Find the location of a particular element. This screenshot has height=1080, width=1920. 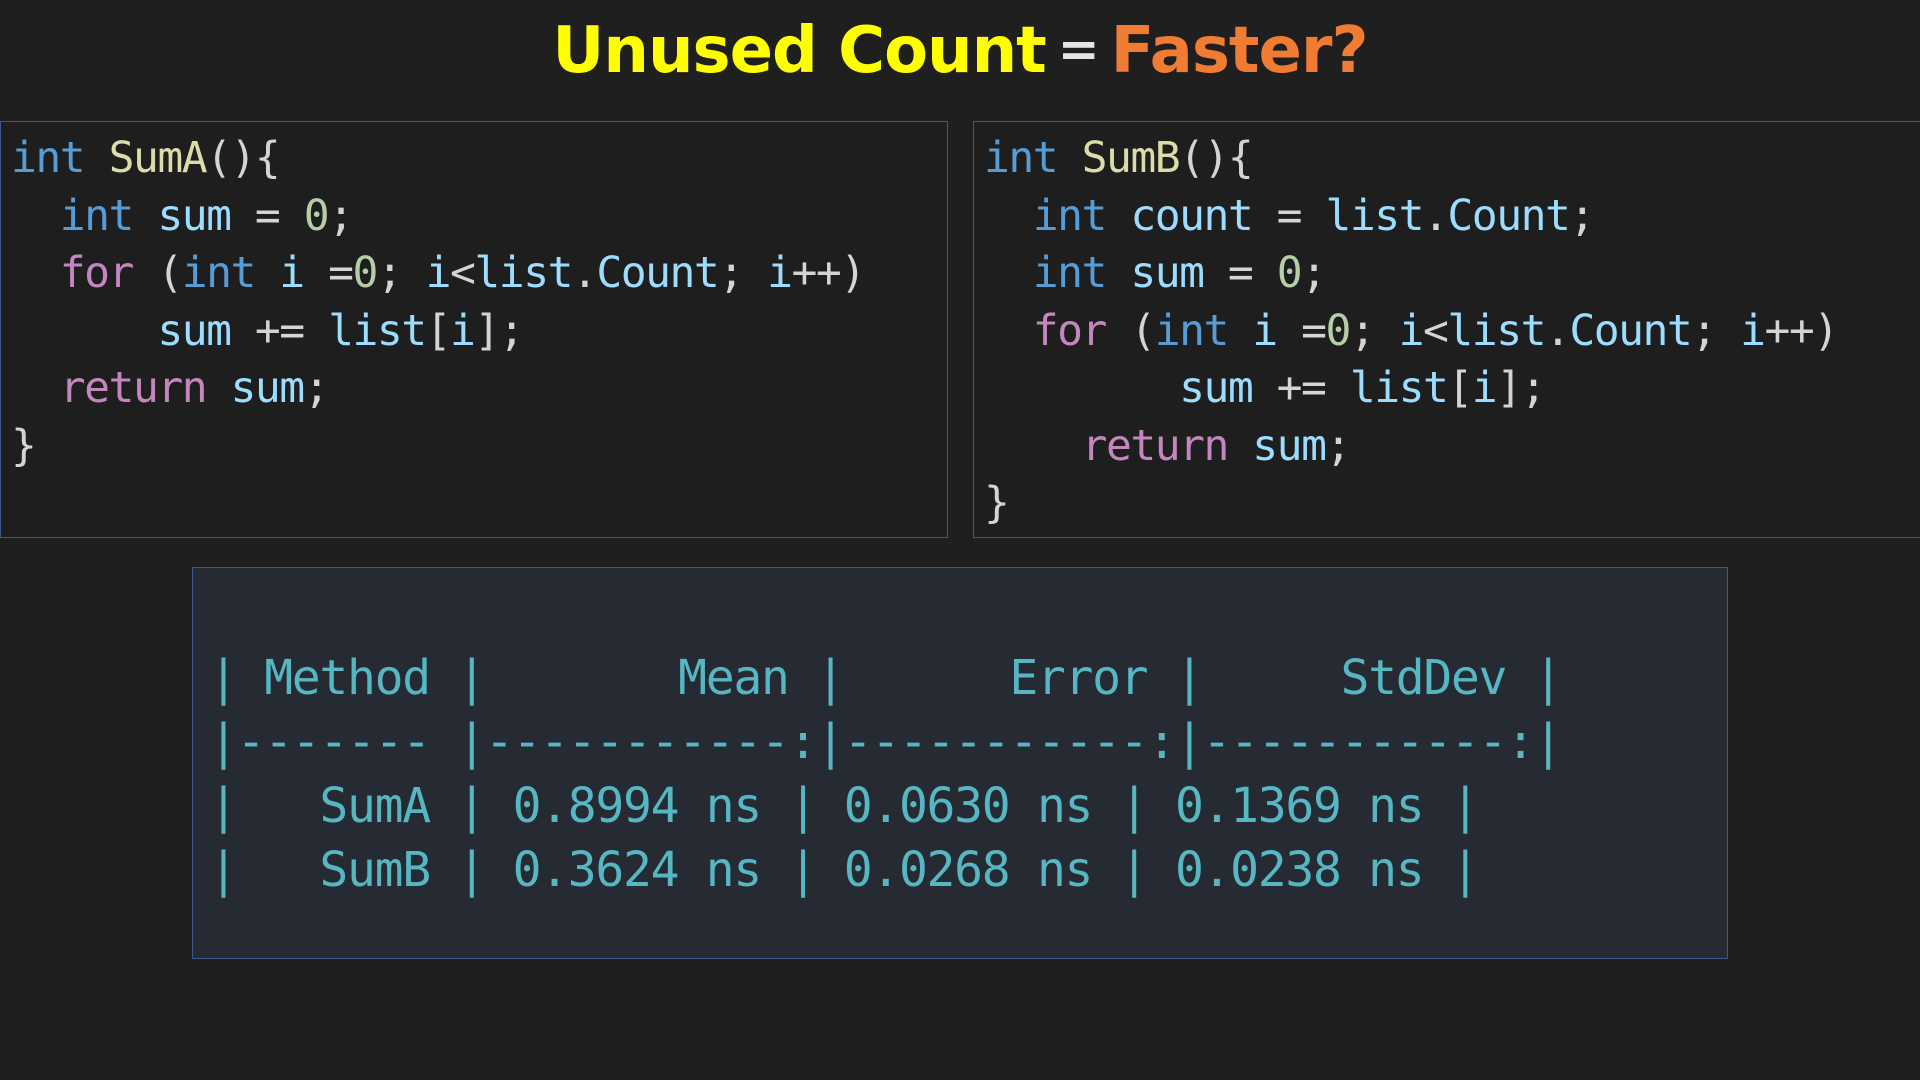

title-equals: = is located at coordinates (1078, 49).